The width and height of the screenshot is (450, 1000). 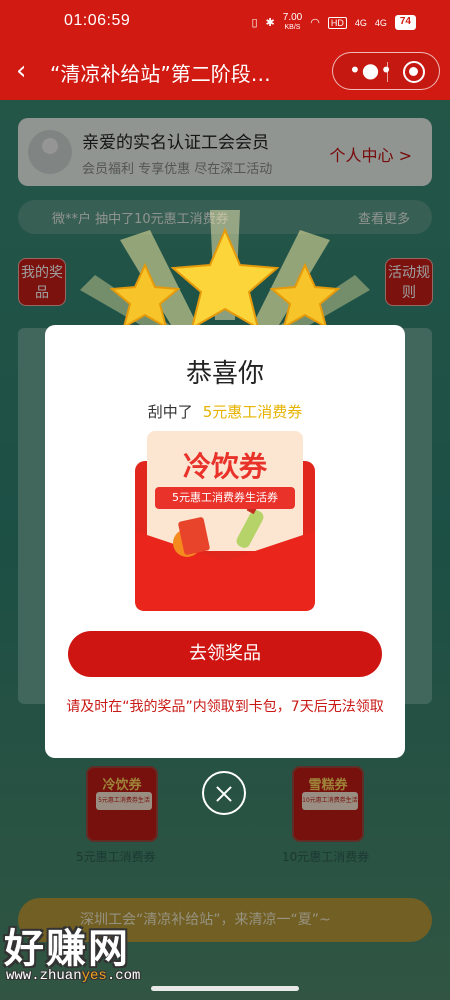 I want to click on modal-title: 恭喜你, so click(x=224, y=374).